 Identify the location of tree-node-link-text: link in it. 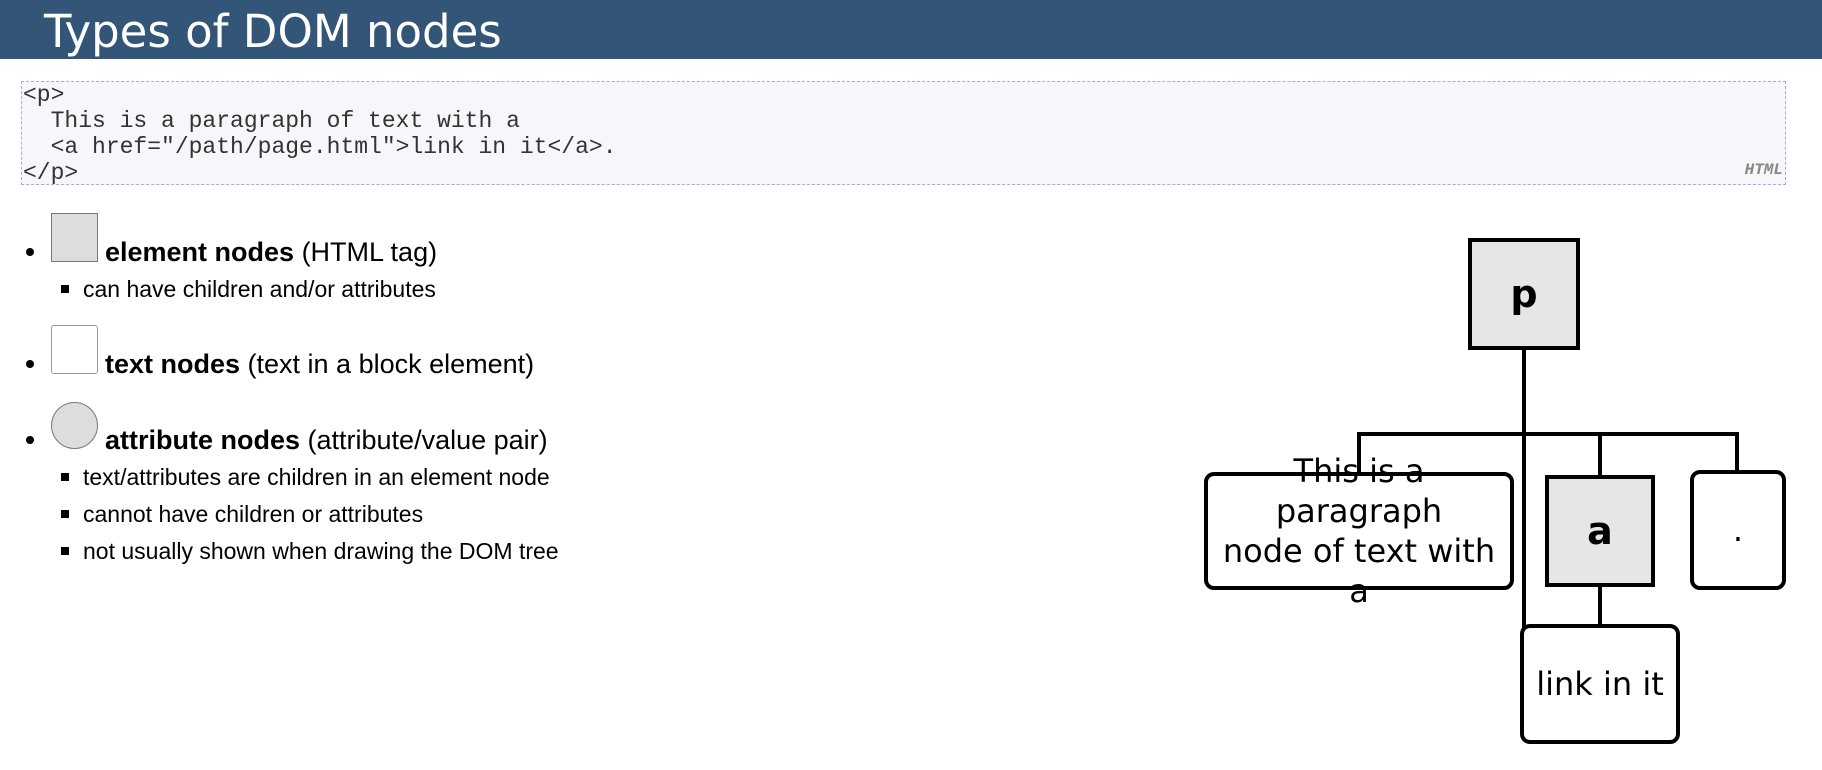
(1600, 684).